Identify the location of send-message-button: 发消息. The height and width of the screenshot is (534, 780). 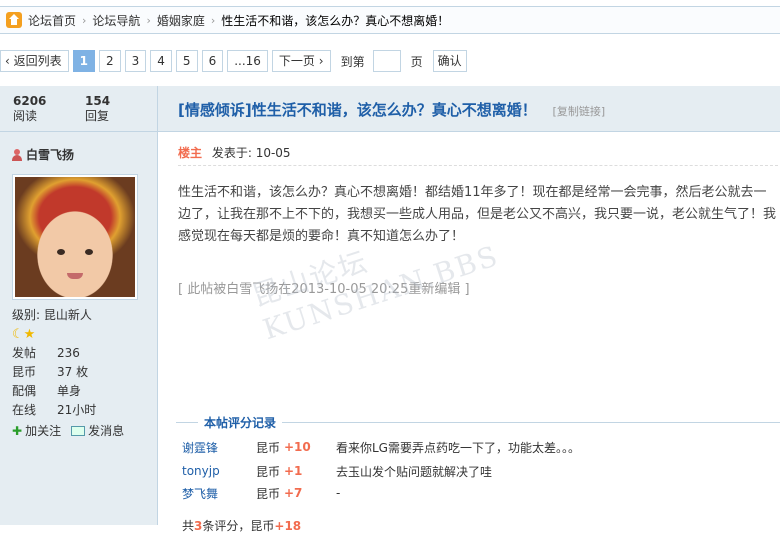
(97, 430).